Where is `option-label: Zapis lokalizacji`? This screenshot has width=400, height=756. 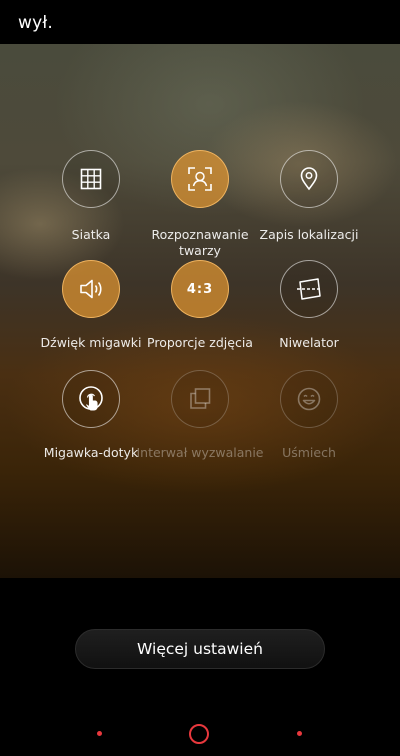
option-label: Zapis lokalizacji is located at coordinates (309, 234).